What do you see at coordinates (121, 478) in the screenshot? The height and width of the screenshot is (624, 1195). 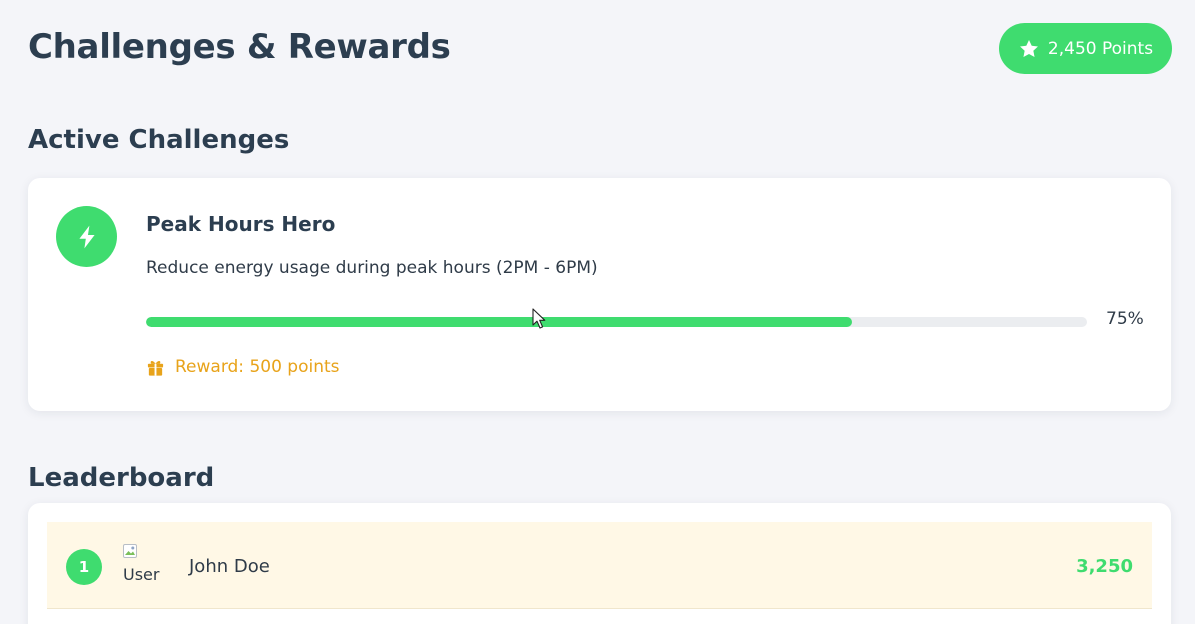 I see `leaderboard-heading: Leaderboard` at bounding box center [121, 478].